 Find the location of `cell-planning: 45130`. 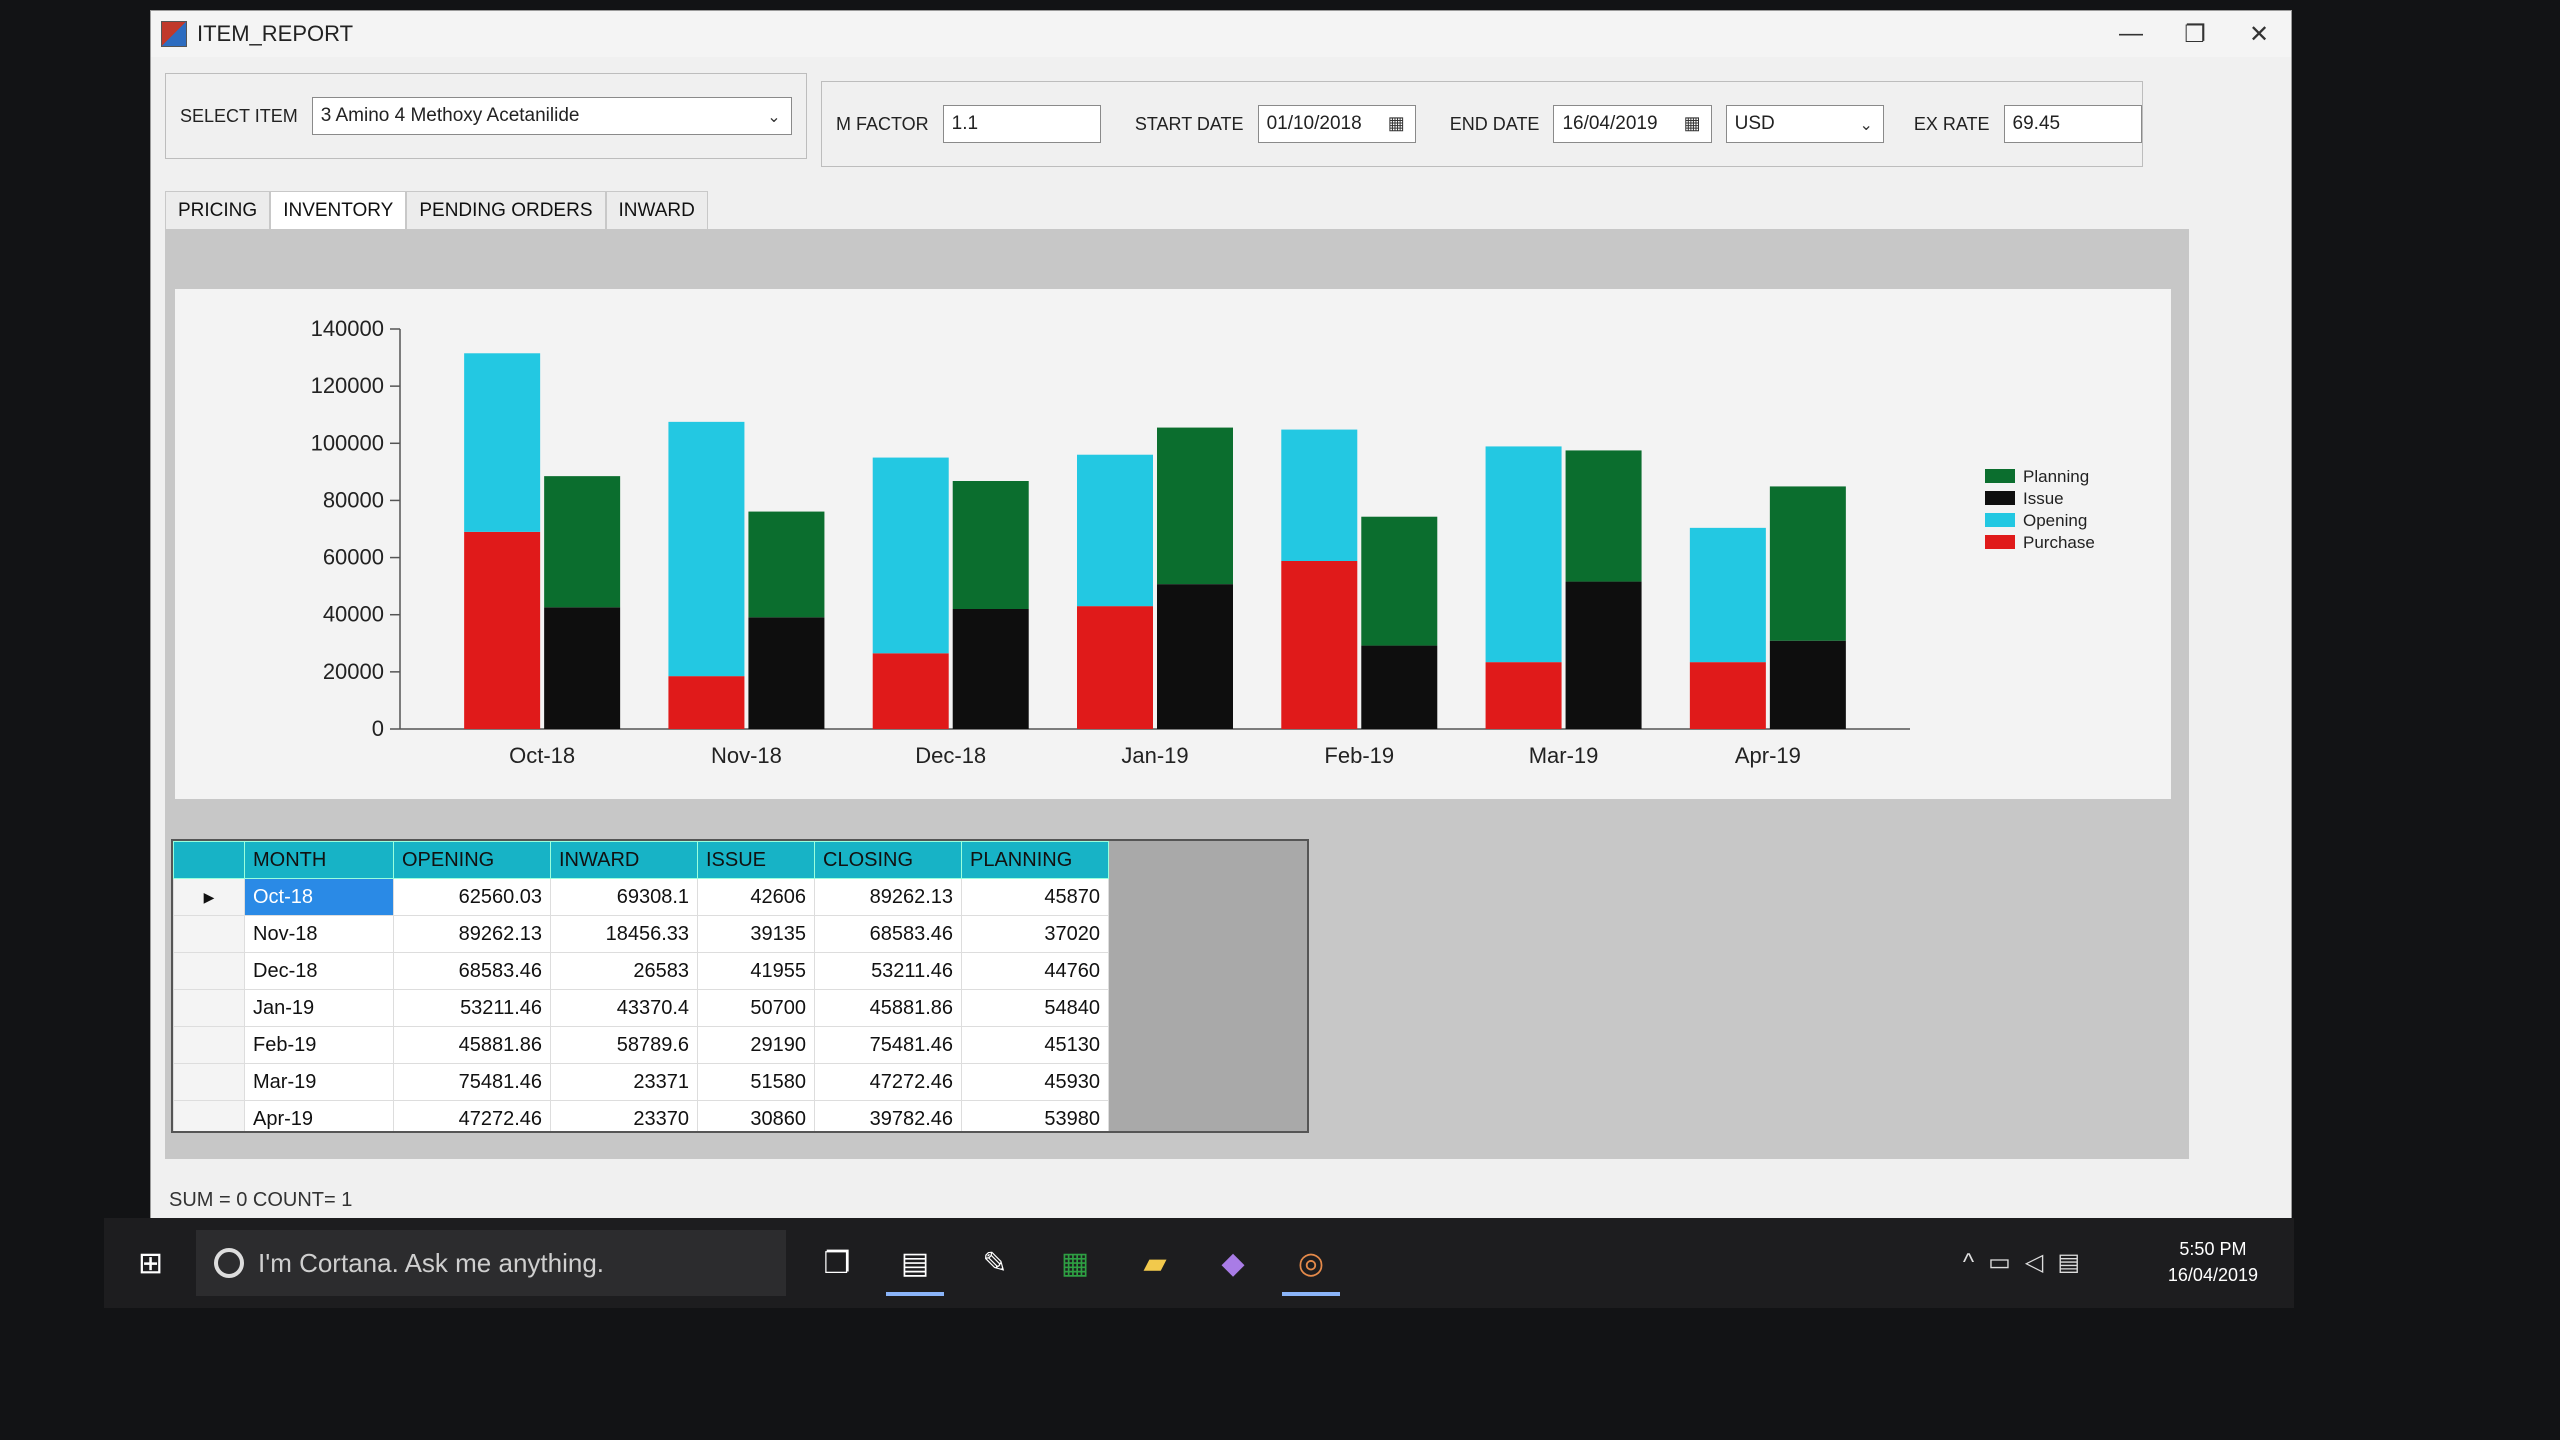

cell-planning: 45130 is located at coordinates (1035, 1045).